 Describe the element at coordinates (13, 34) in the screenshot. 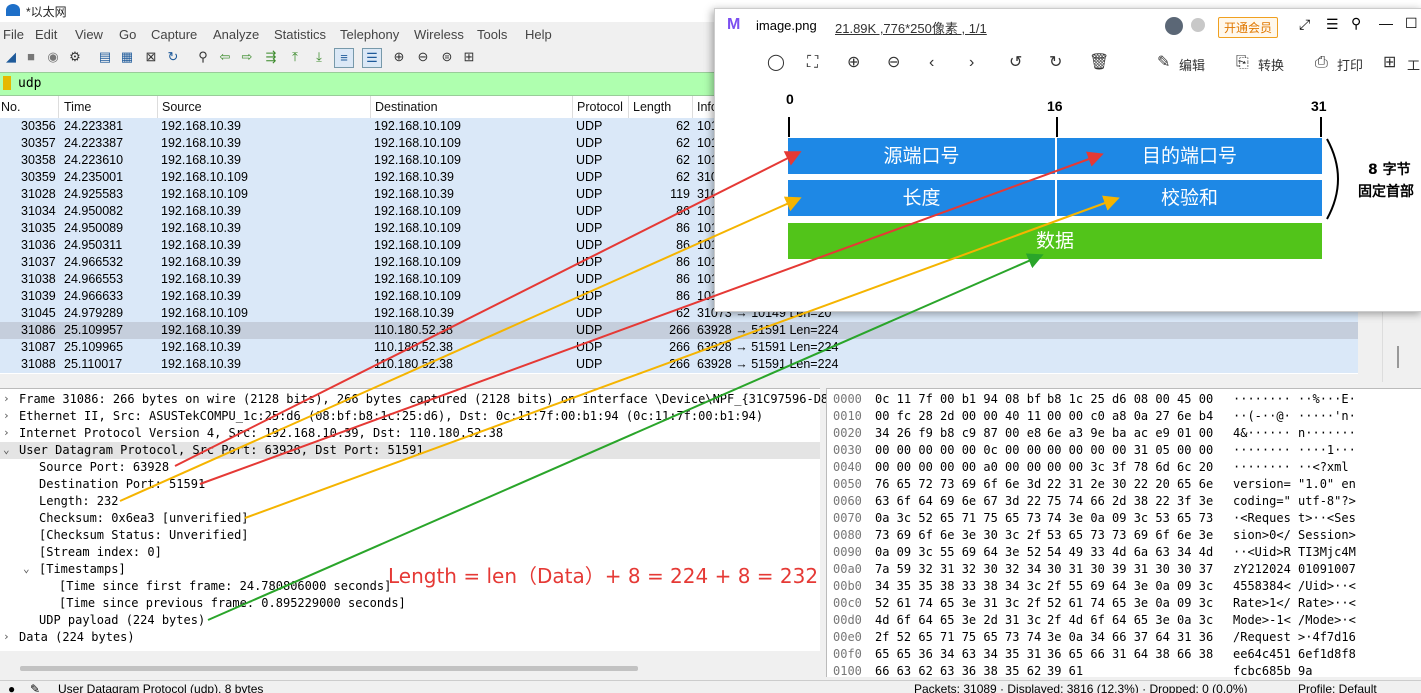

I see `menu-file: File` at that location.